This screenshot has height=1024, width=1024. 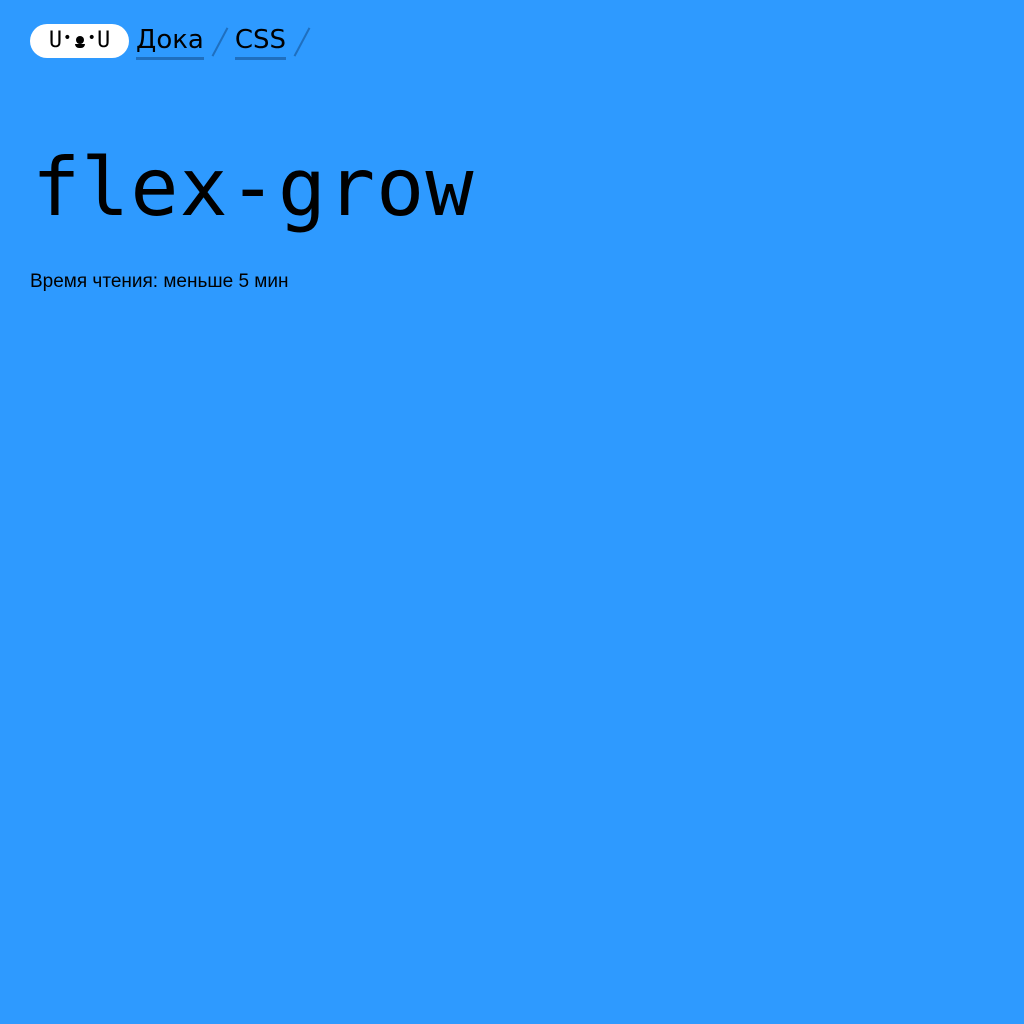 I want to click on logo-u-right: U, so click(x=103, y=40).